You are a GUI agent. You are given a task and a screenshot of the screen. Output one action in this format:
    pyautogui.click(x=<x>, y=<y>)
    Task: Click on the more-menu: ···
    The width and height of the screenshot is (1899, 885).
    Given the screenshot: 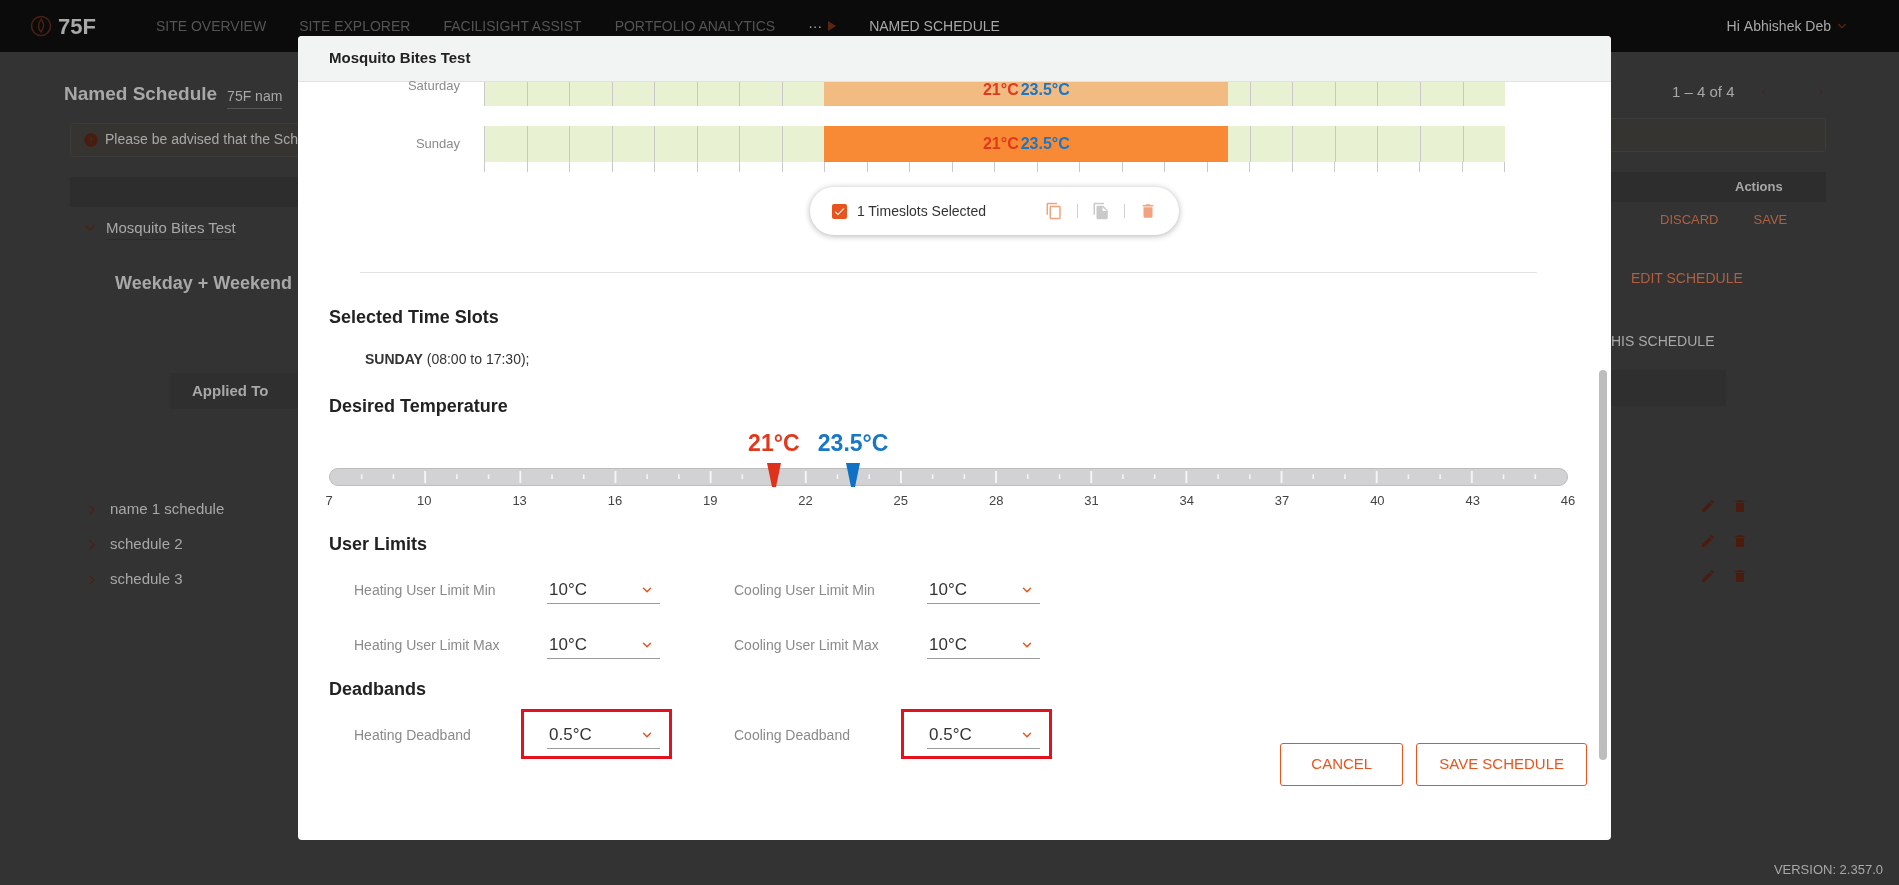 What is the action you would take?
    pyautogui.click(x=815, y=26)
    